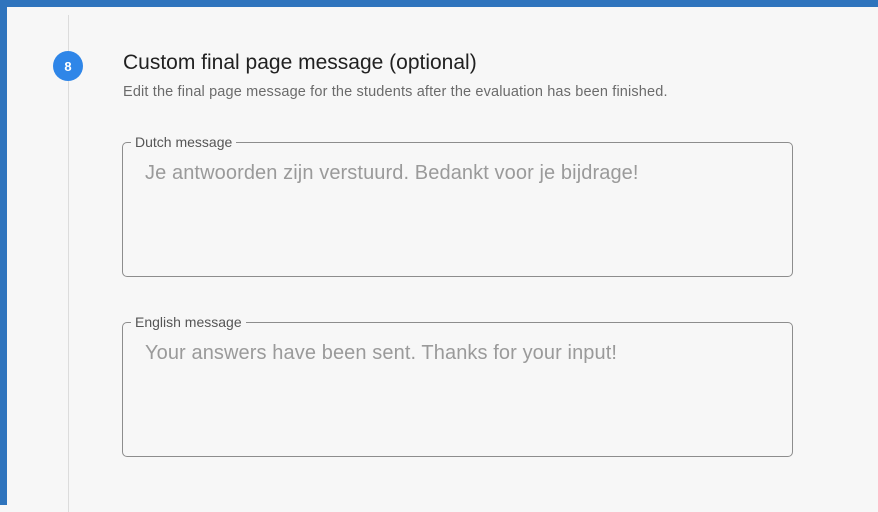 The image size is (878, 512). What do you see at coordinates (184, 142) in the screenshot?
I see `dutch-message-label: Dutch message` at bounding box center [184, 142].